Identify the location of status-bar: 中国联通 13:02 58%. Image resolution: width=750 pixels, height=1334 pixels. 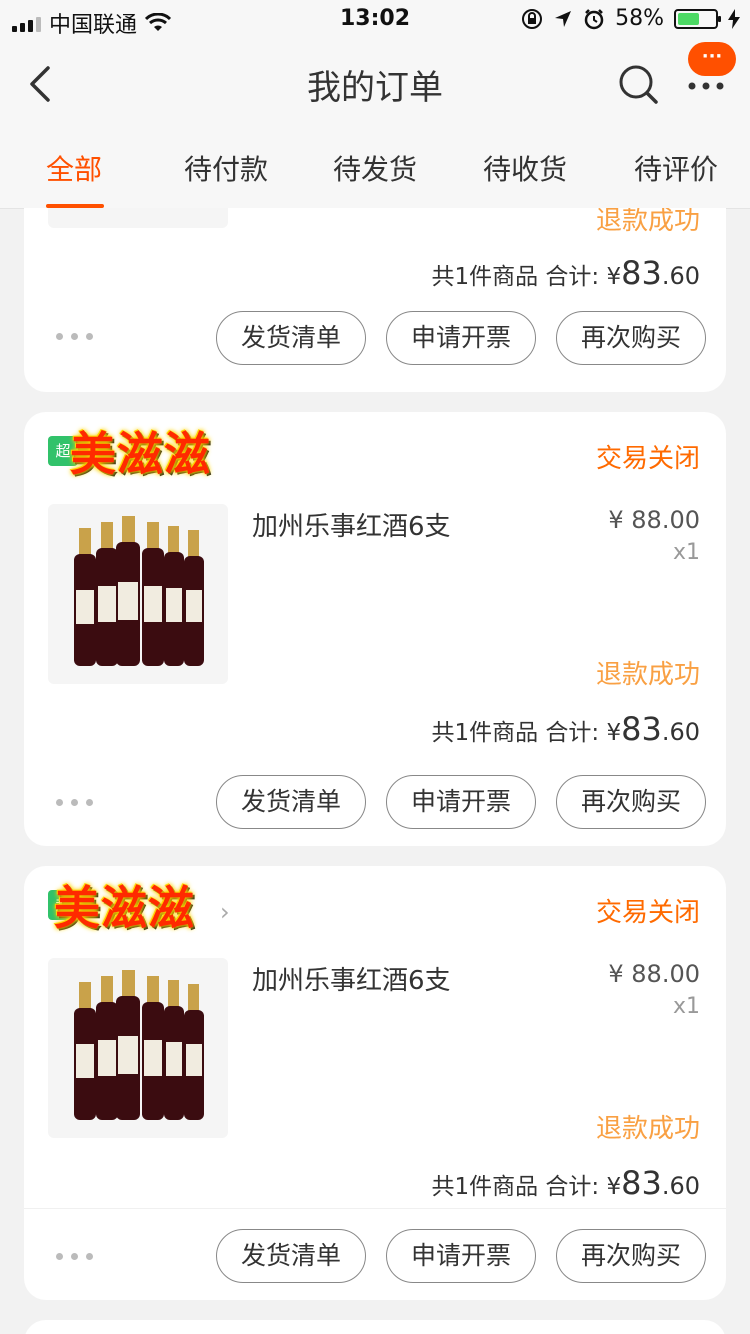
(375, 20).